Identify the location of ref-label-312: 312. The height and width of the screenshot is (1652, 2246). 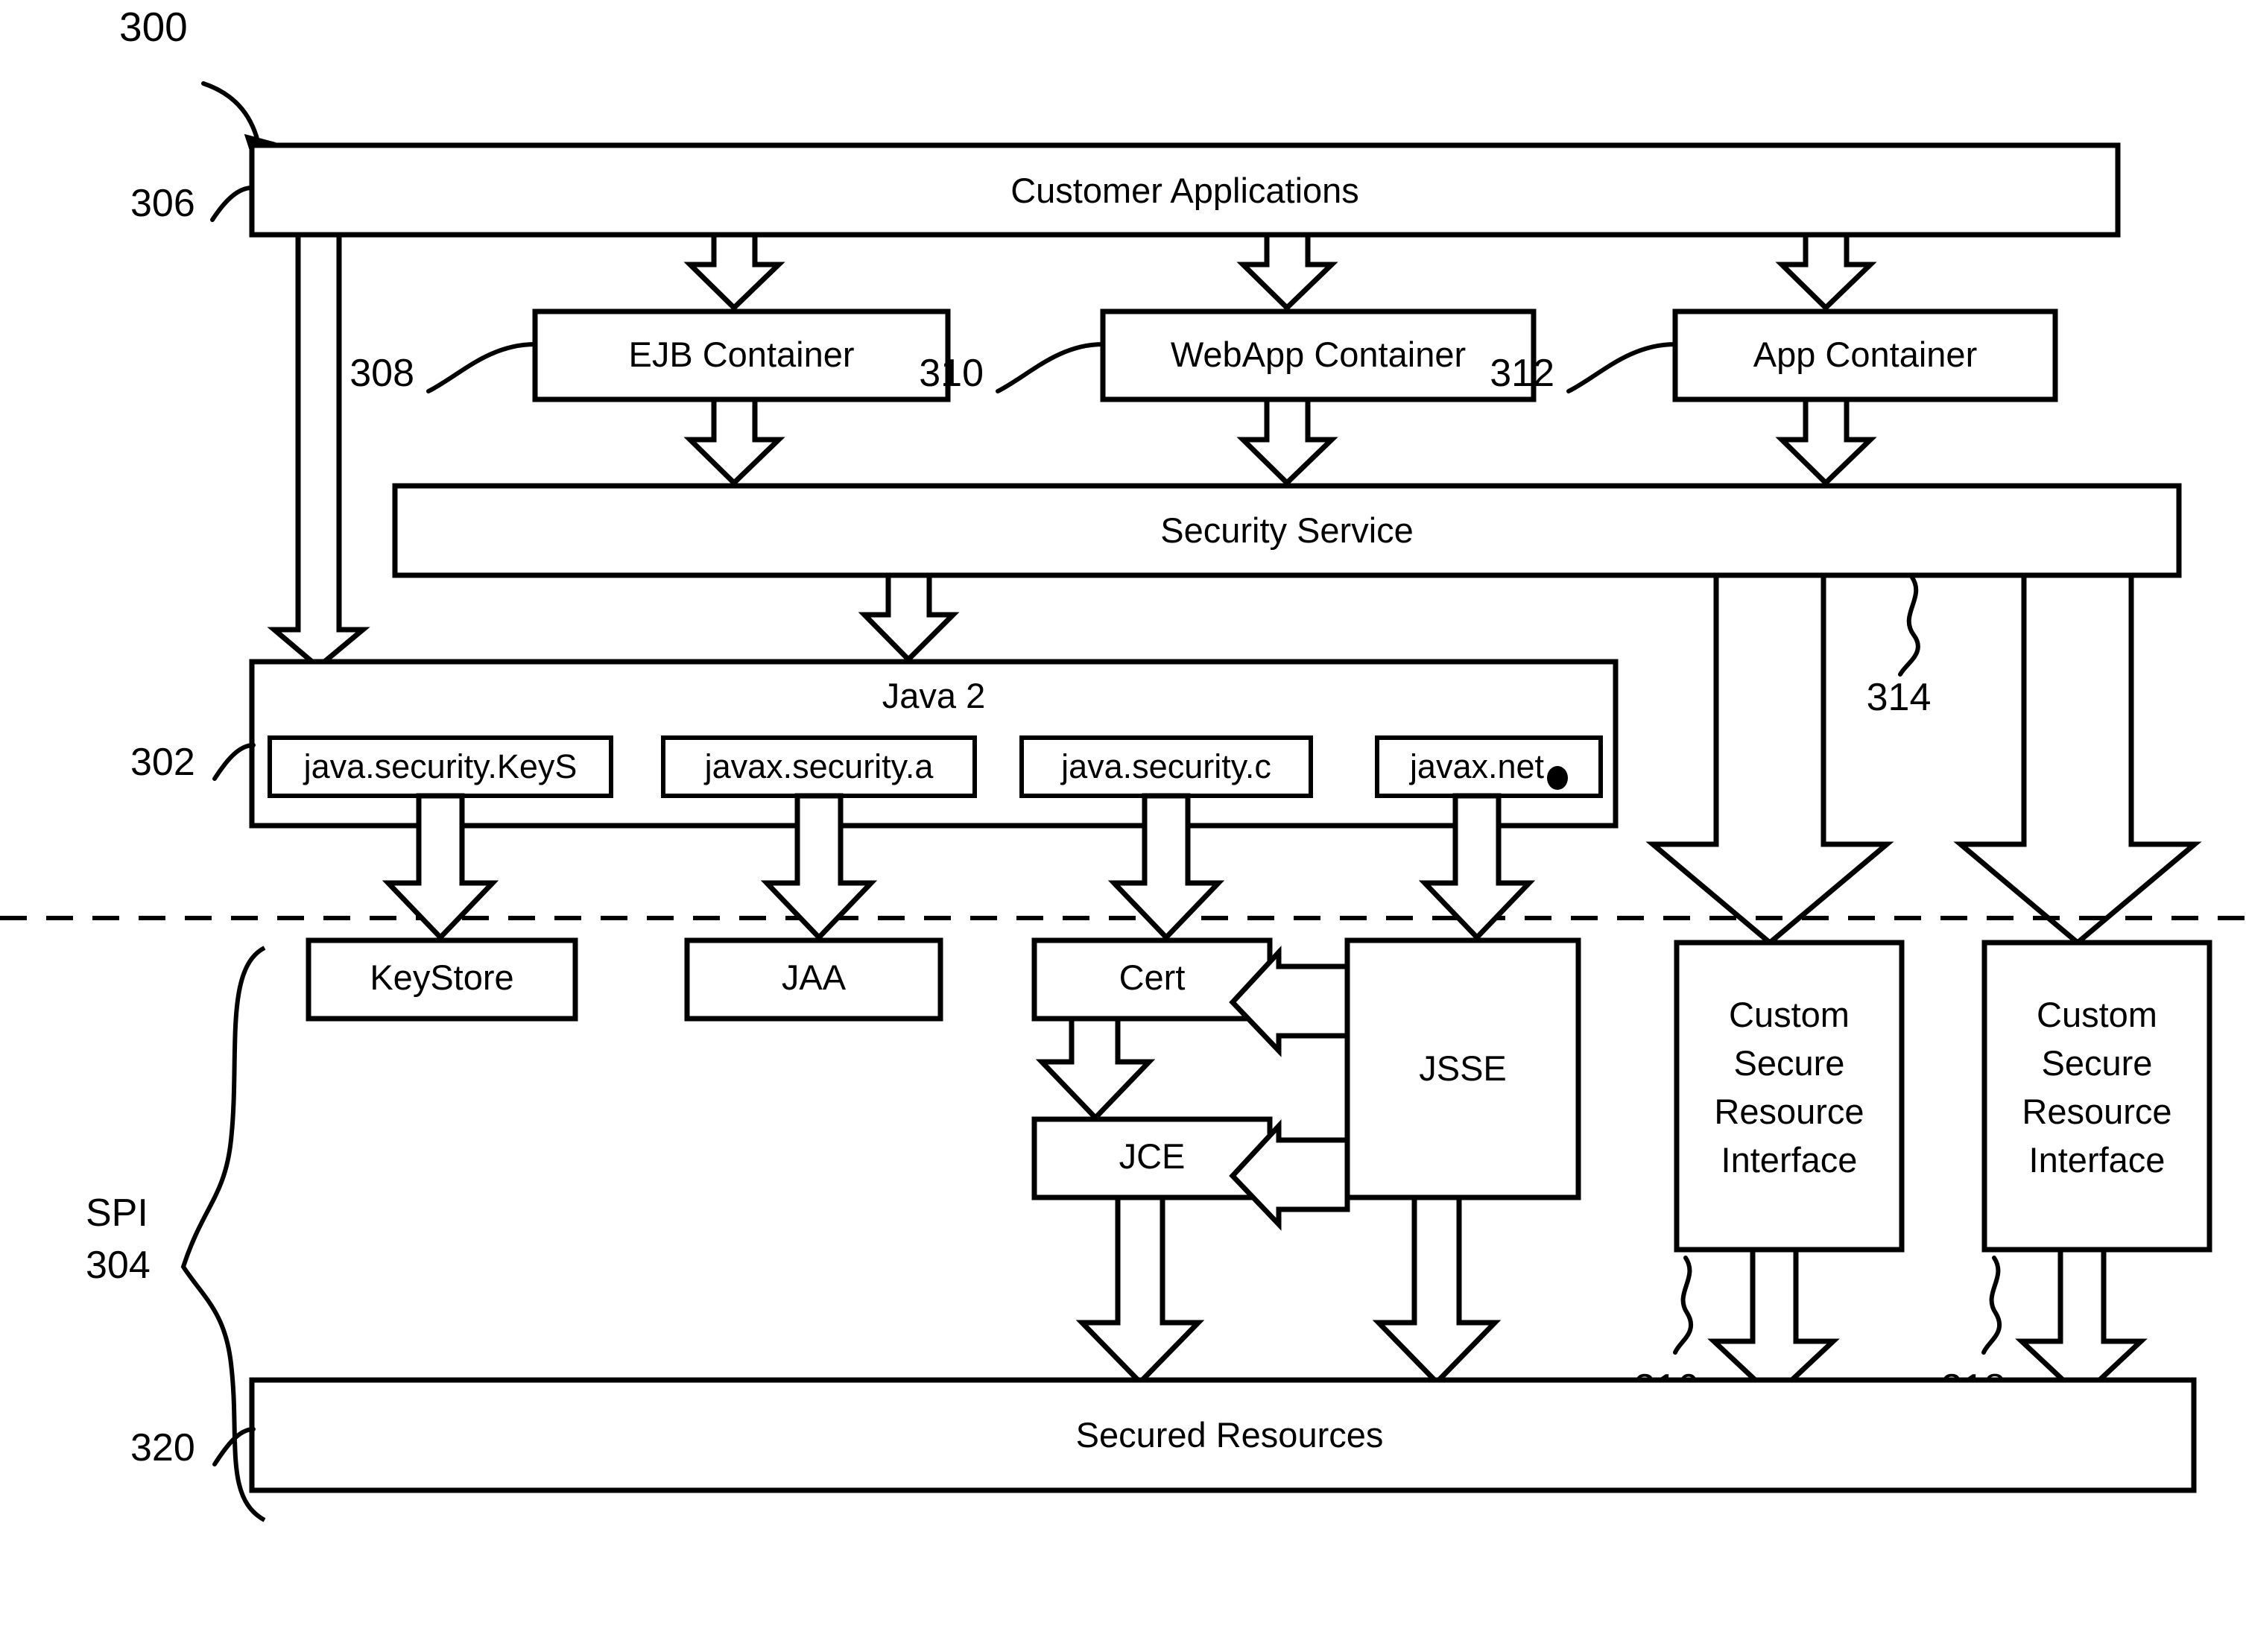
(1522, 373).